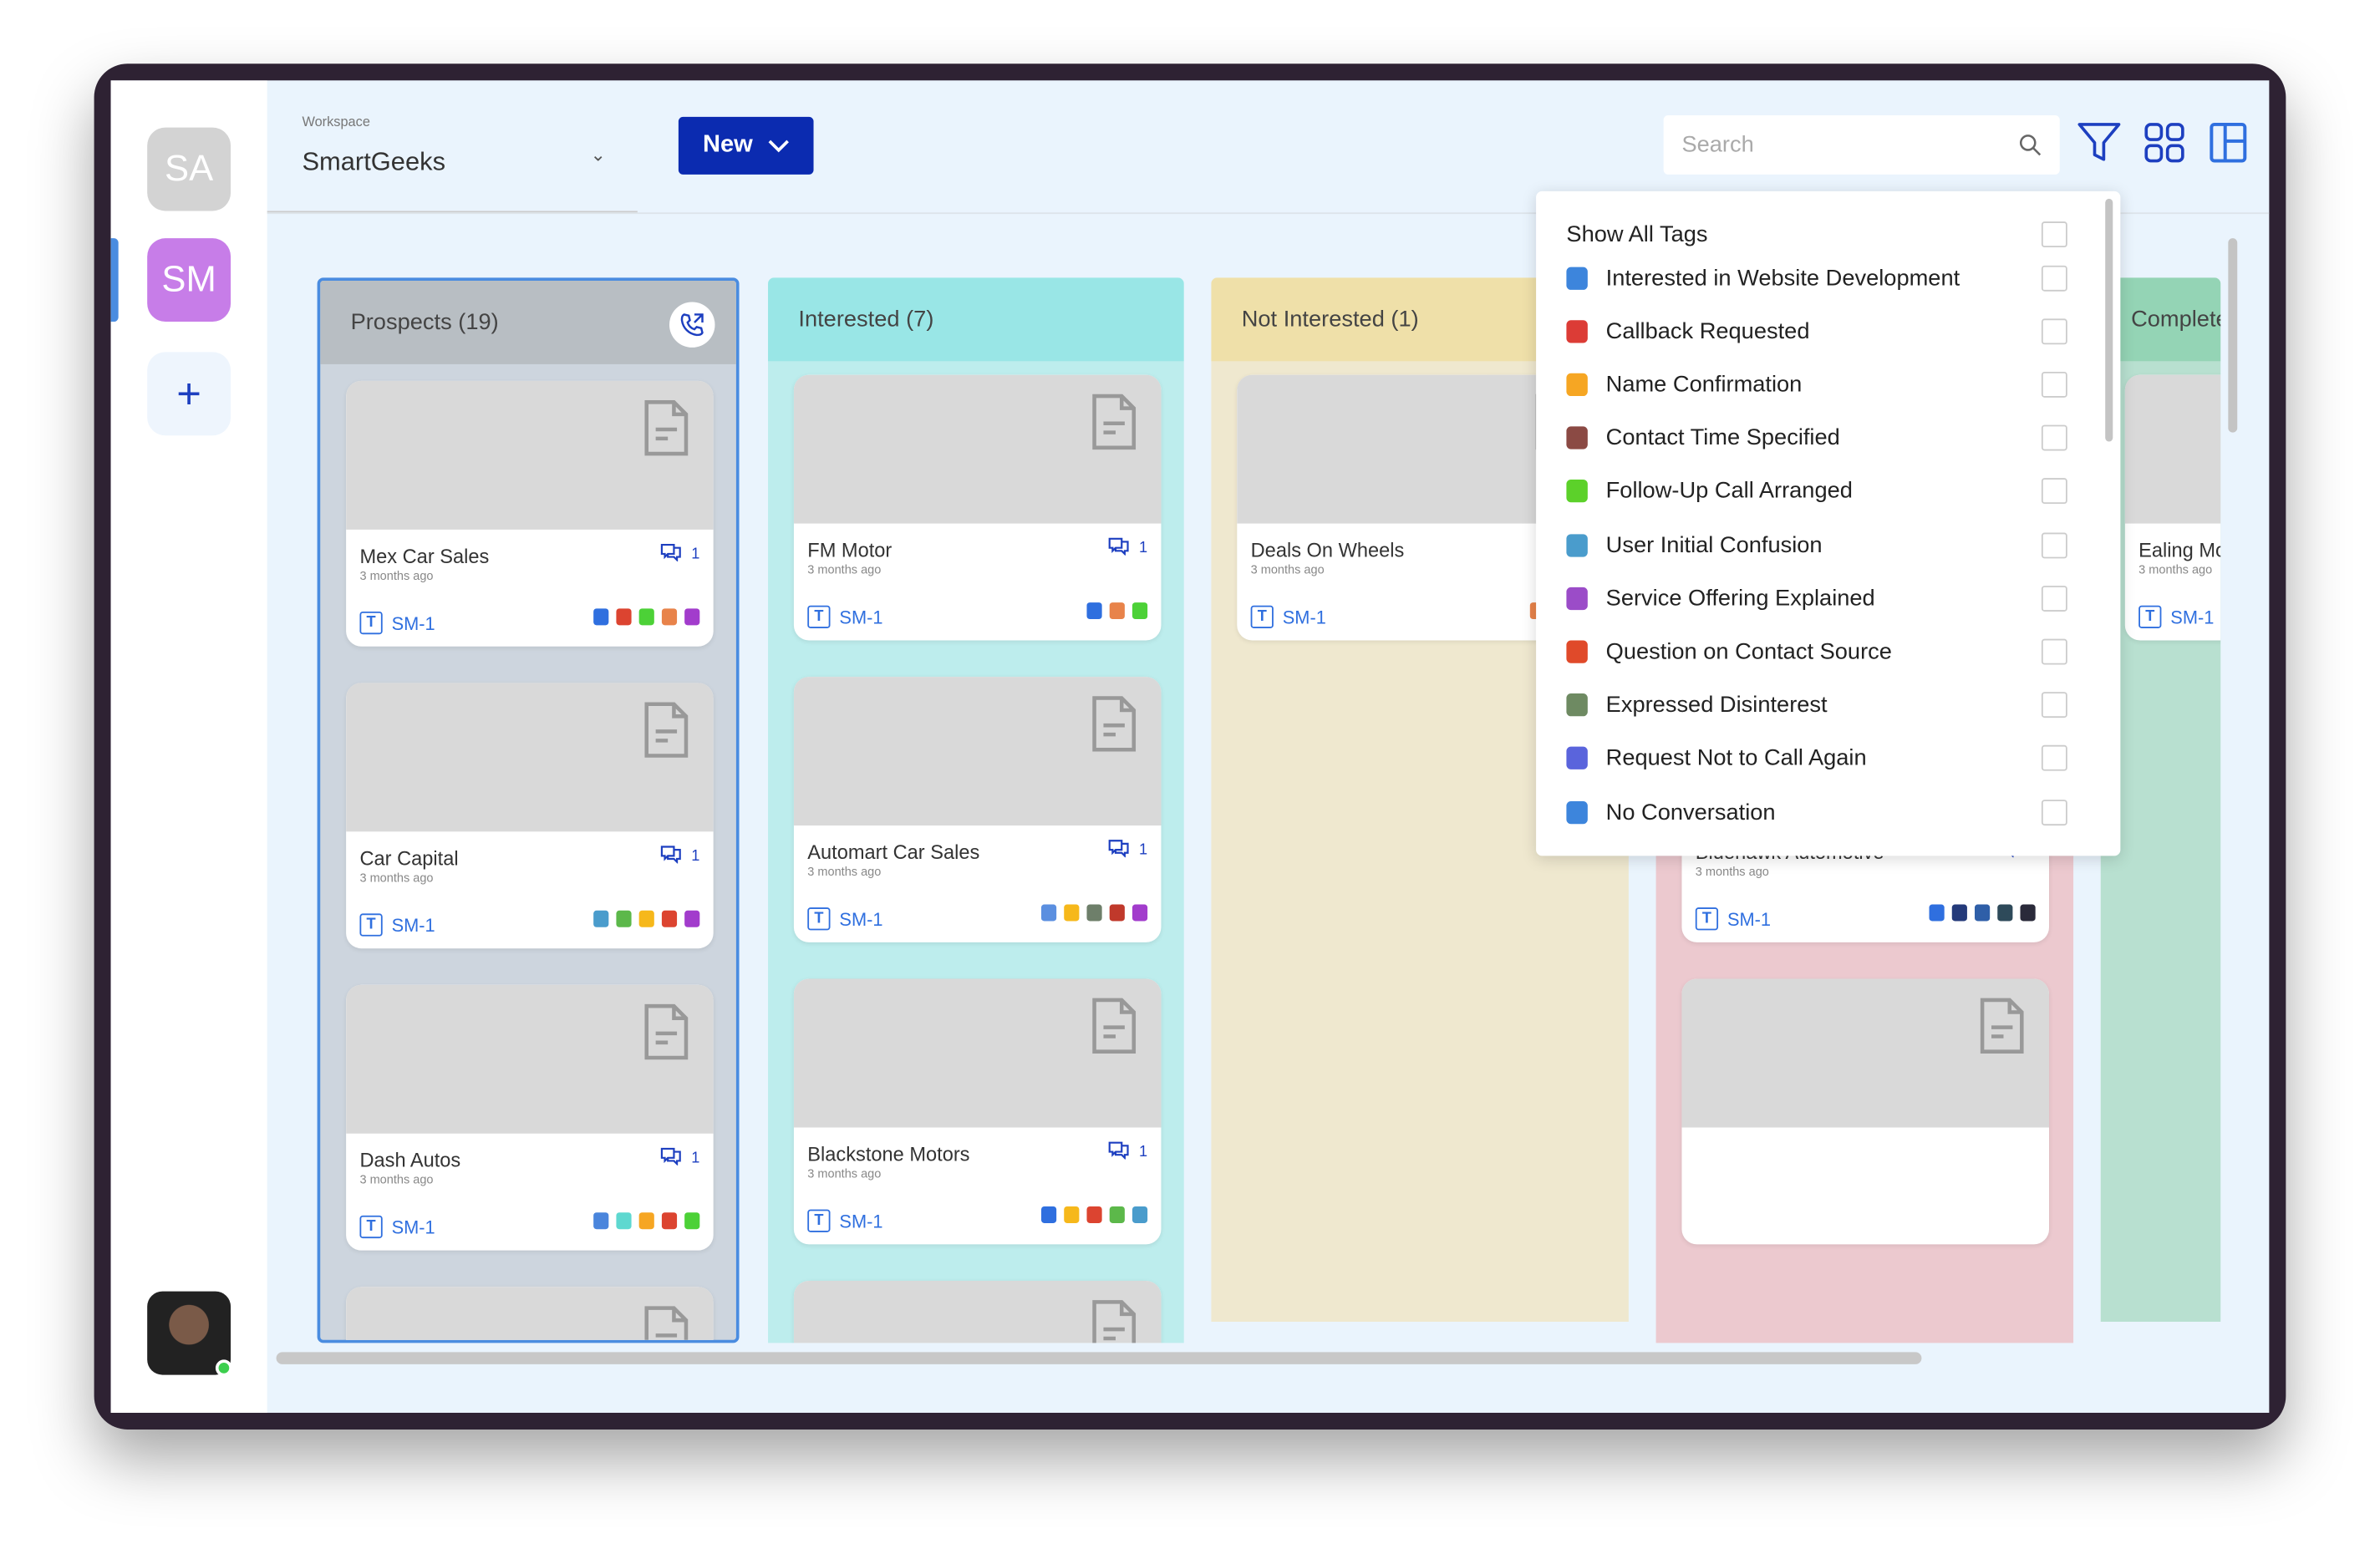  What do you see at coordinates (189, 169) in the screenshot?
I see `workspace-sa-button: SA` at bounding box center [189, 169].